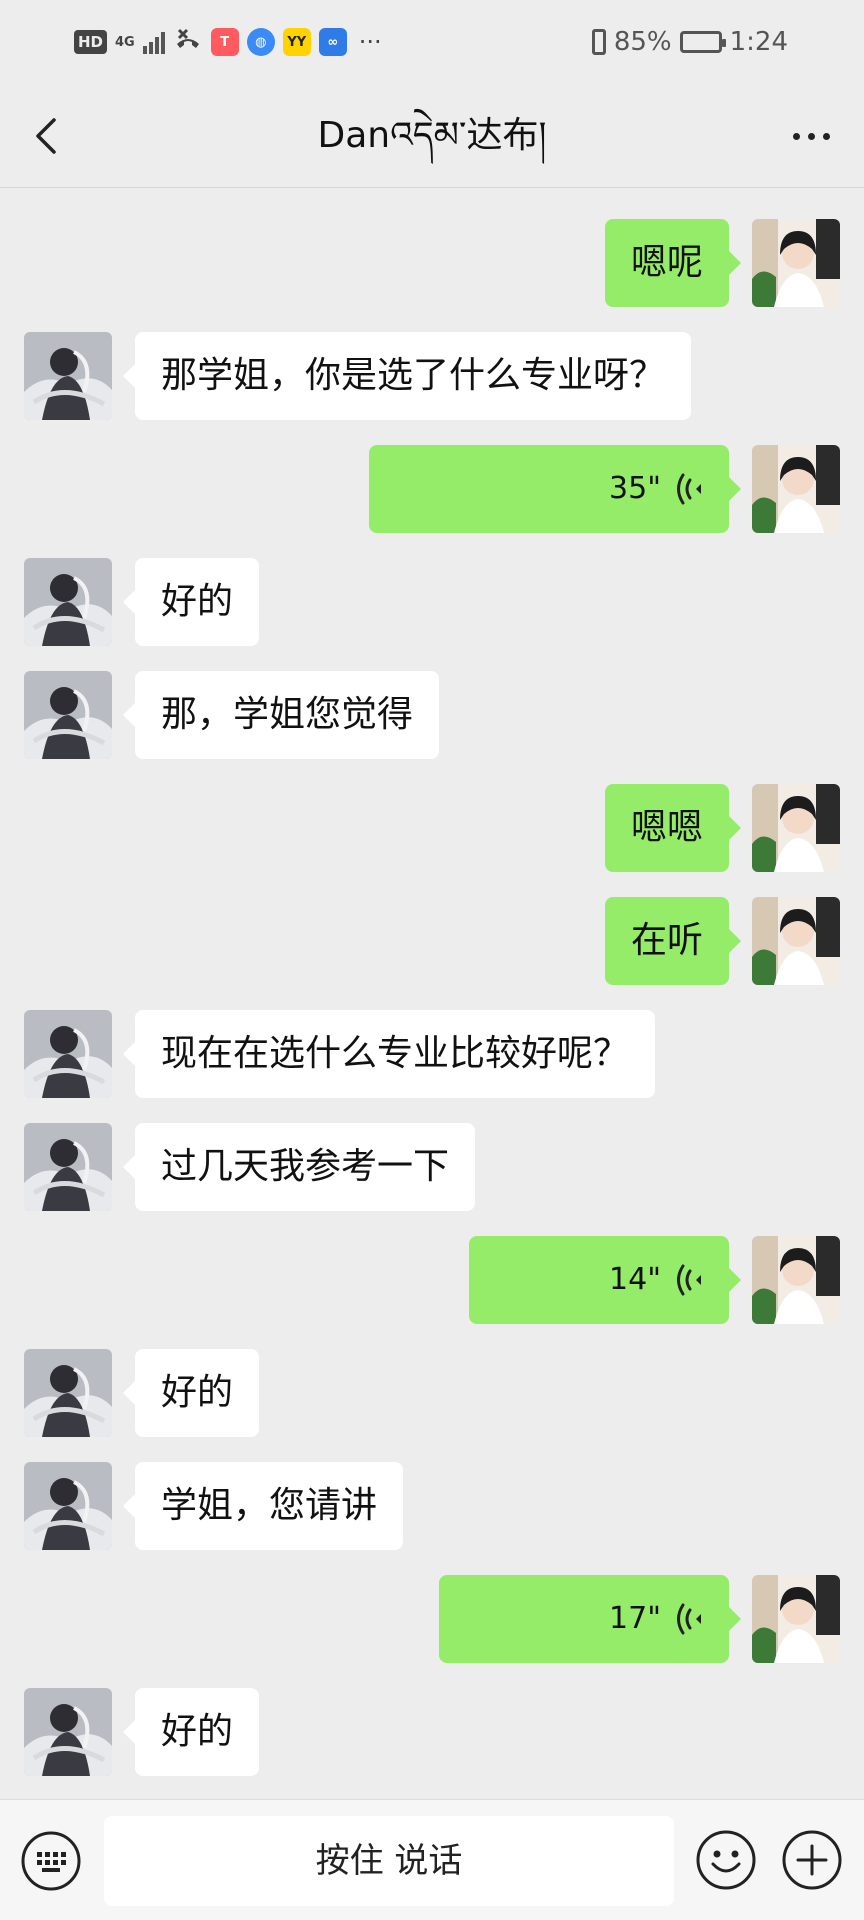  What do you see at coordinates (91, 42) in the screenshot?
I see `hd-indicator: HD` at bounding box center [91, 42].